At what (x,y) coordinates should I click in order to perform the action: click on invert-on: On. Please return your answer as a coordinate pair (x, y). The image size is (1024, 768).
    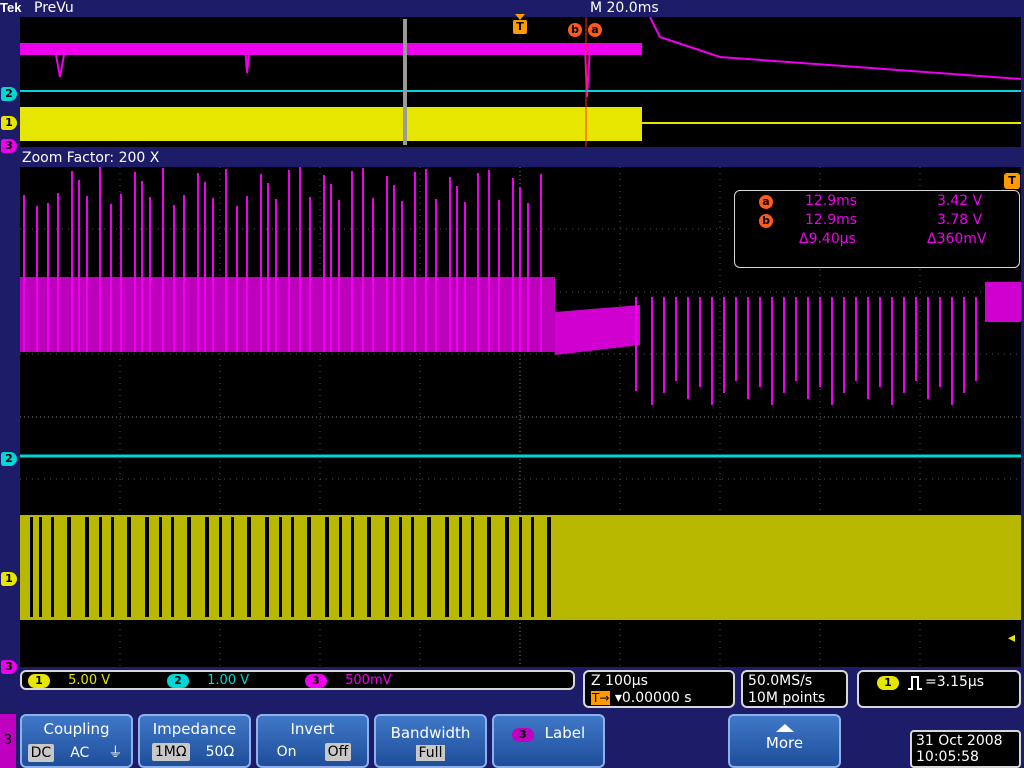
    Looking at the image, I should click on (287, 752).